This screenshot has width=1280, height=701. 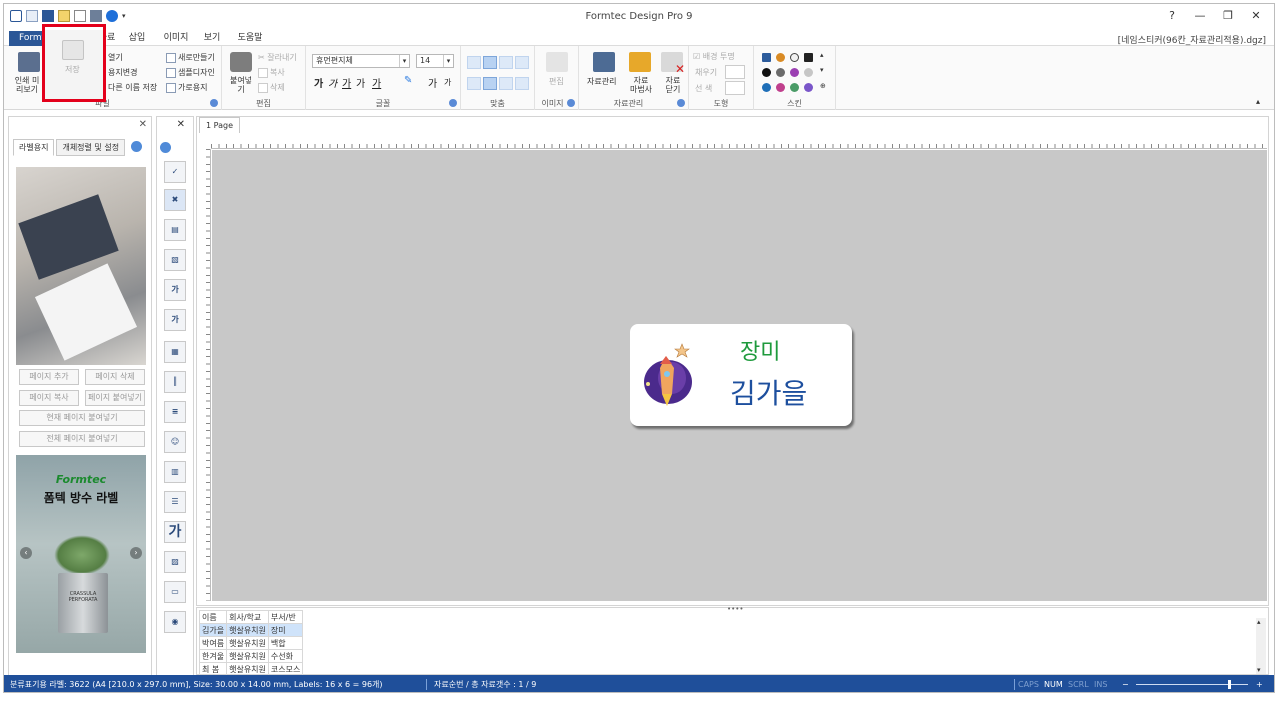 I want to click on align-justify-icon, so click(x=522, y=62).